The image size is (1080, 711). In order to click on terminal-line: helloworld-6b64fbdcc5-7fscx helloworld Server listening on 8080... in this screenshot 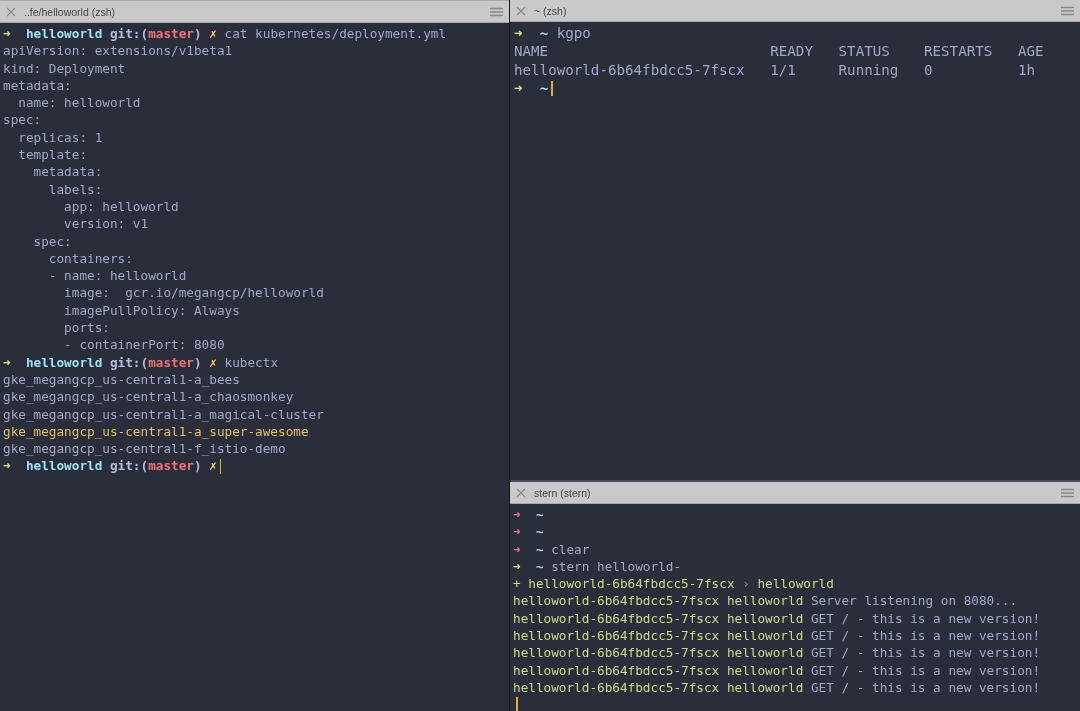, I will do `click(765, 601)`.